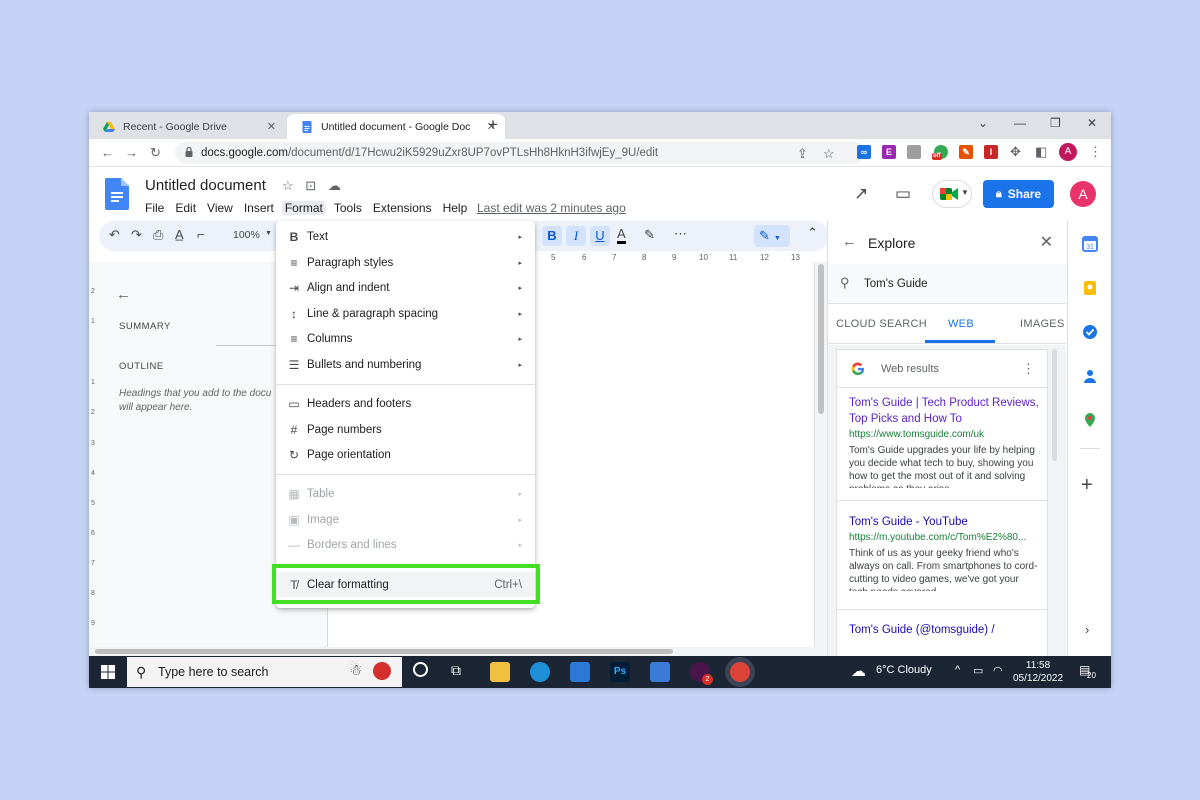  What do you see at coordinates (136, 235) in the screenshot?
I see `redo-icon: ↷` at bounding box center [136, 235].